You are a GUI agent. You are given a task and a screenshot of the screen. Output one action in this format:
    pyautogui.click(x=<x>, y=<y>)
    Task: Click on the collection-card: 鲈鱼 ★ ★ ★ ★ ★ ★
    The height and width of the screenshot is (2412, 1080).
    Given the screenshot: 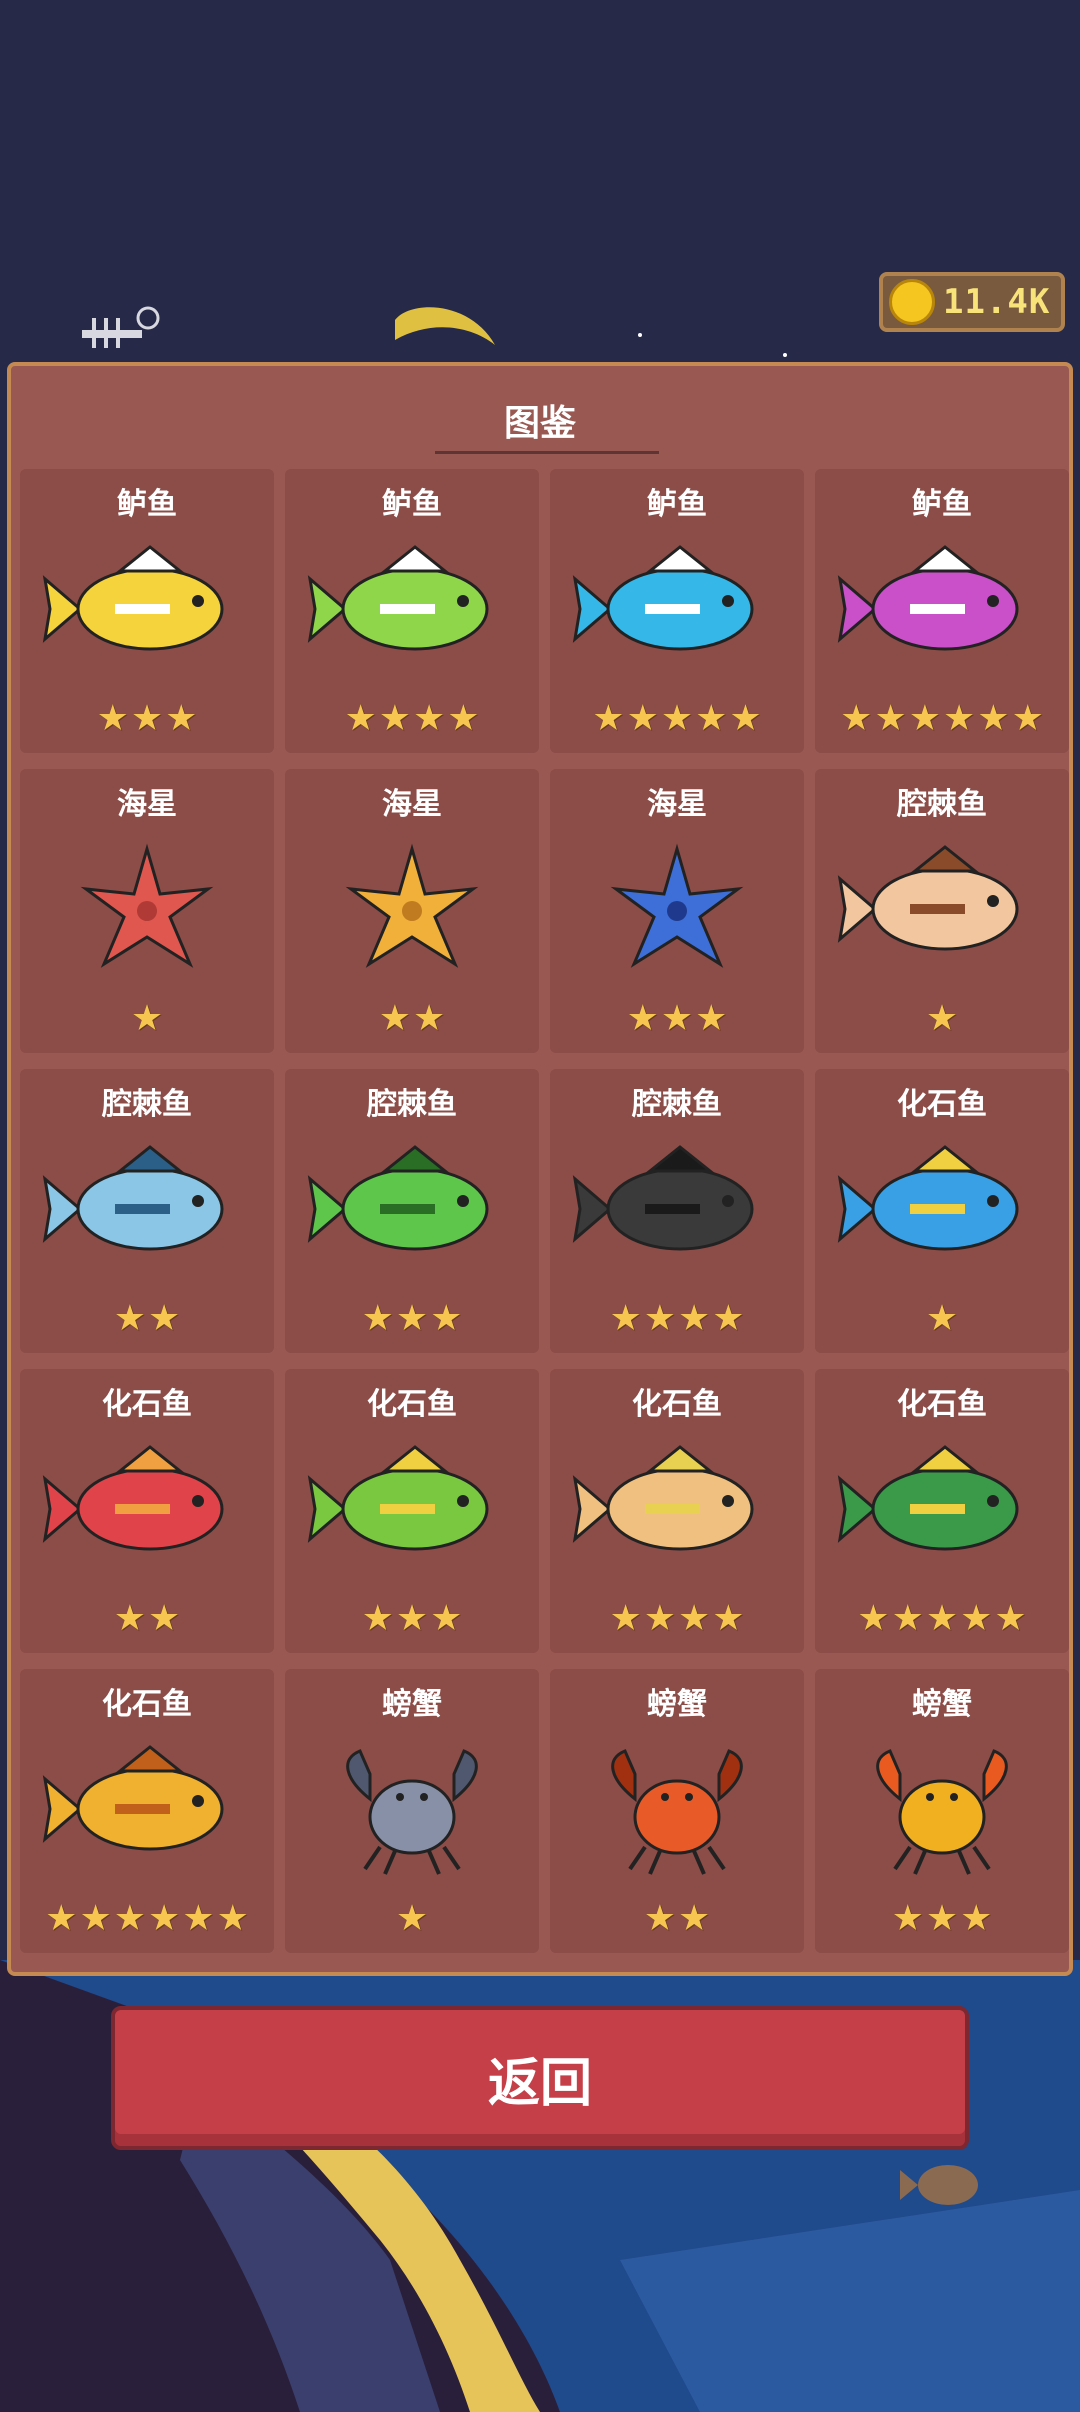 What is the action you would take?
    pyautogui.click(x=942, y=611)
    